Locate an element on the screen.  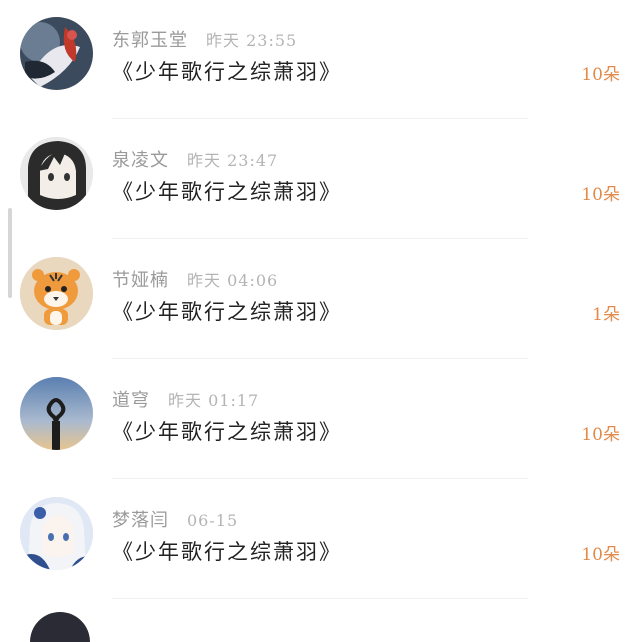
user-name-text: 梦落闫 is located at coordinates (140, 520).